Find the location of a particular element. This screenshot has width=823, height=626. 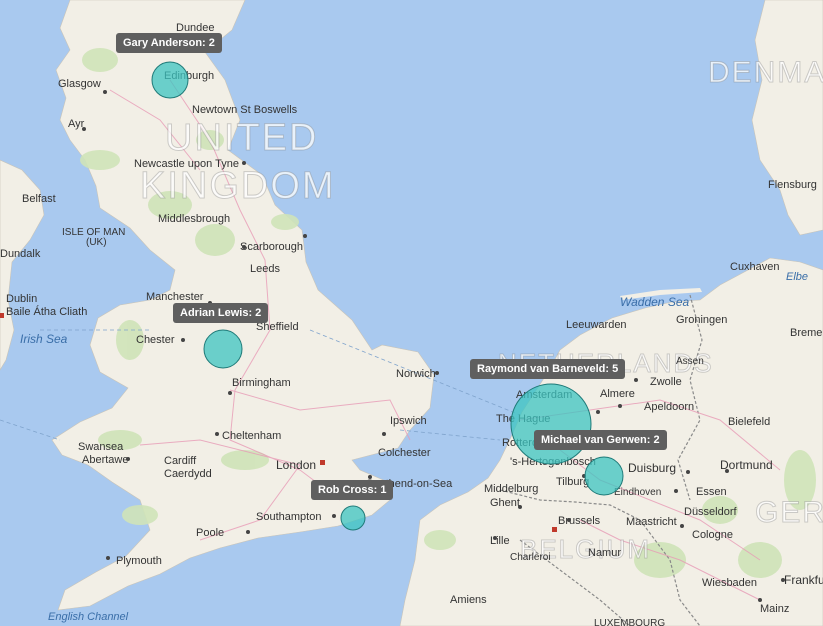

place-label: Middlesbrough is located at coordinates (194, 219).